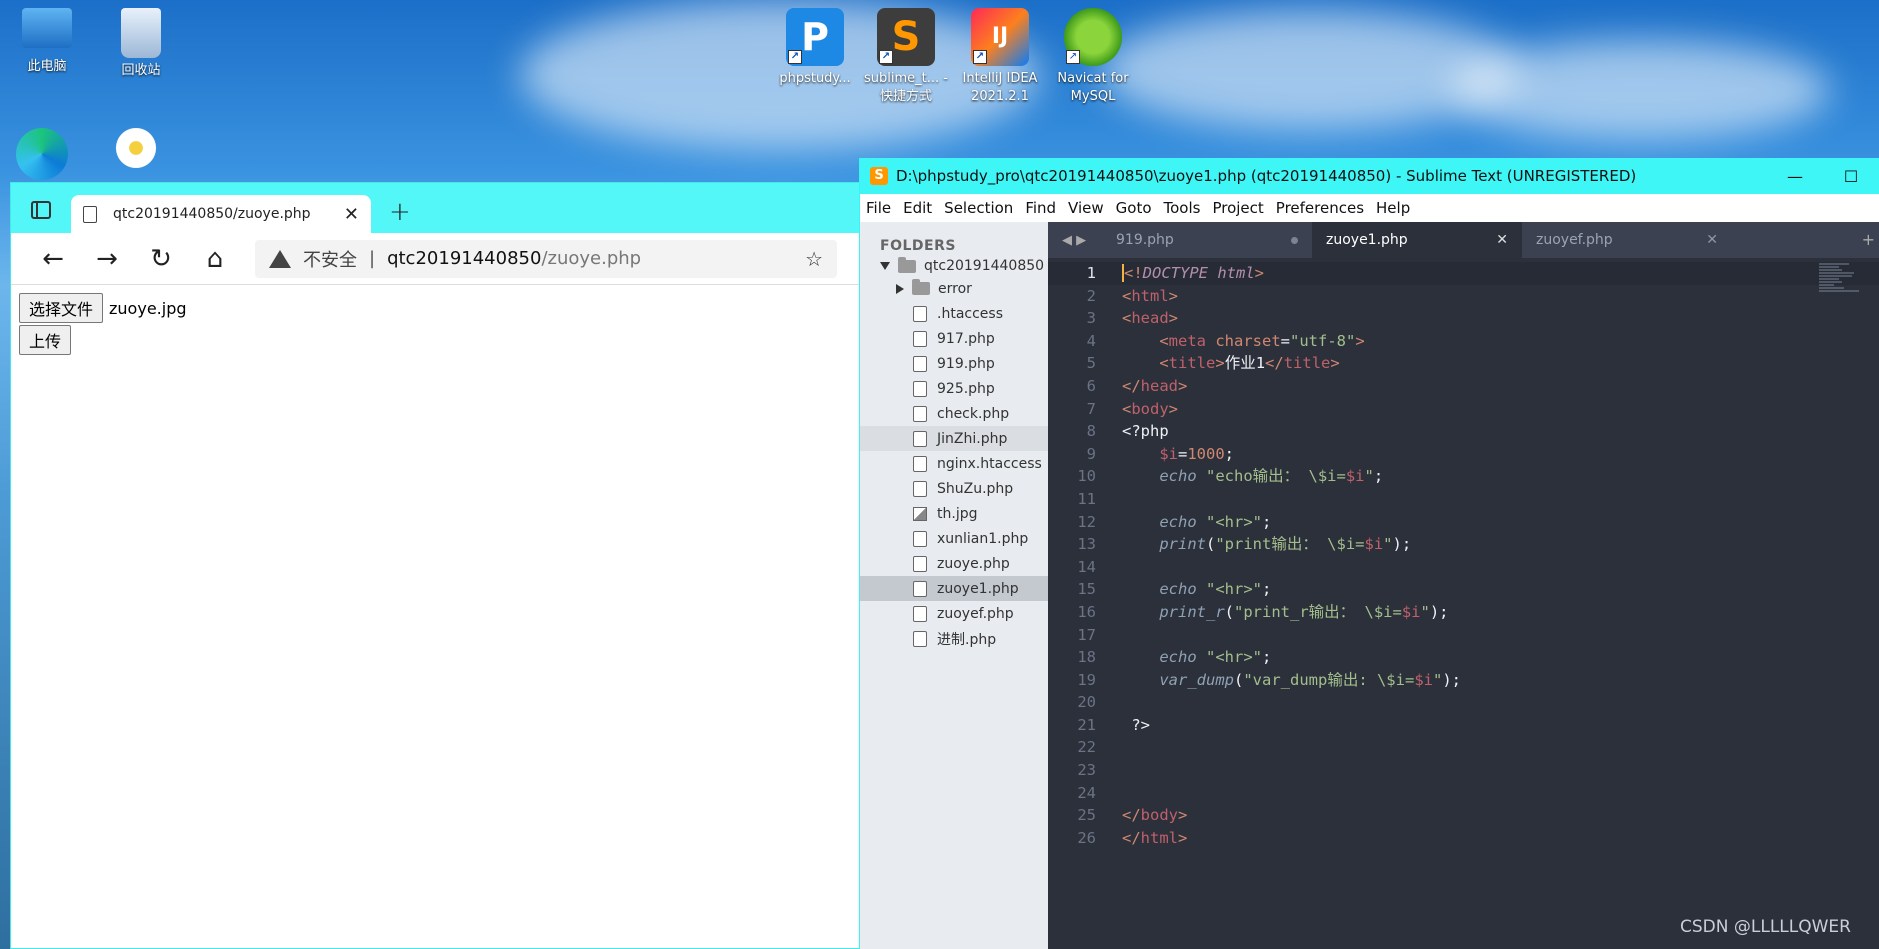 This screenshot has width=1879, height=949. What do you see at coordinates (878, 208) in the screenshot?
I see `menu-file: File` at bounding box center [878, 208].